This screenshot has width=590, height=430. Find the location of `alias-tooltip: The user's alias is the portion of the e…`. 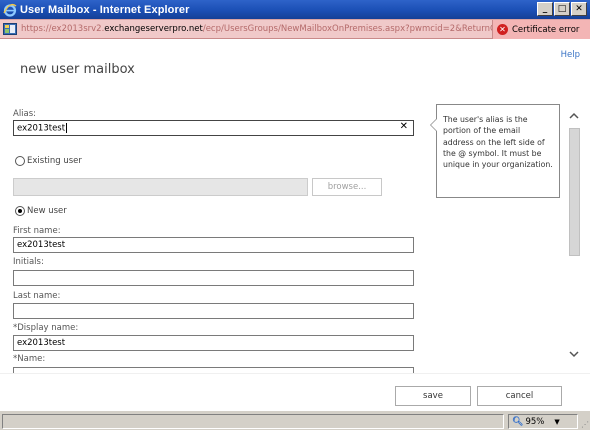

alias-tooltip: The user's alias is the portion of the e… is located at coordinates (495, 151).